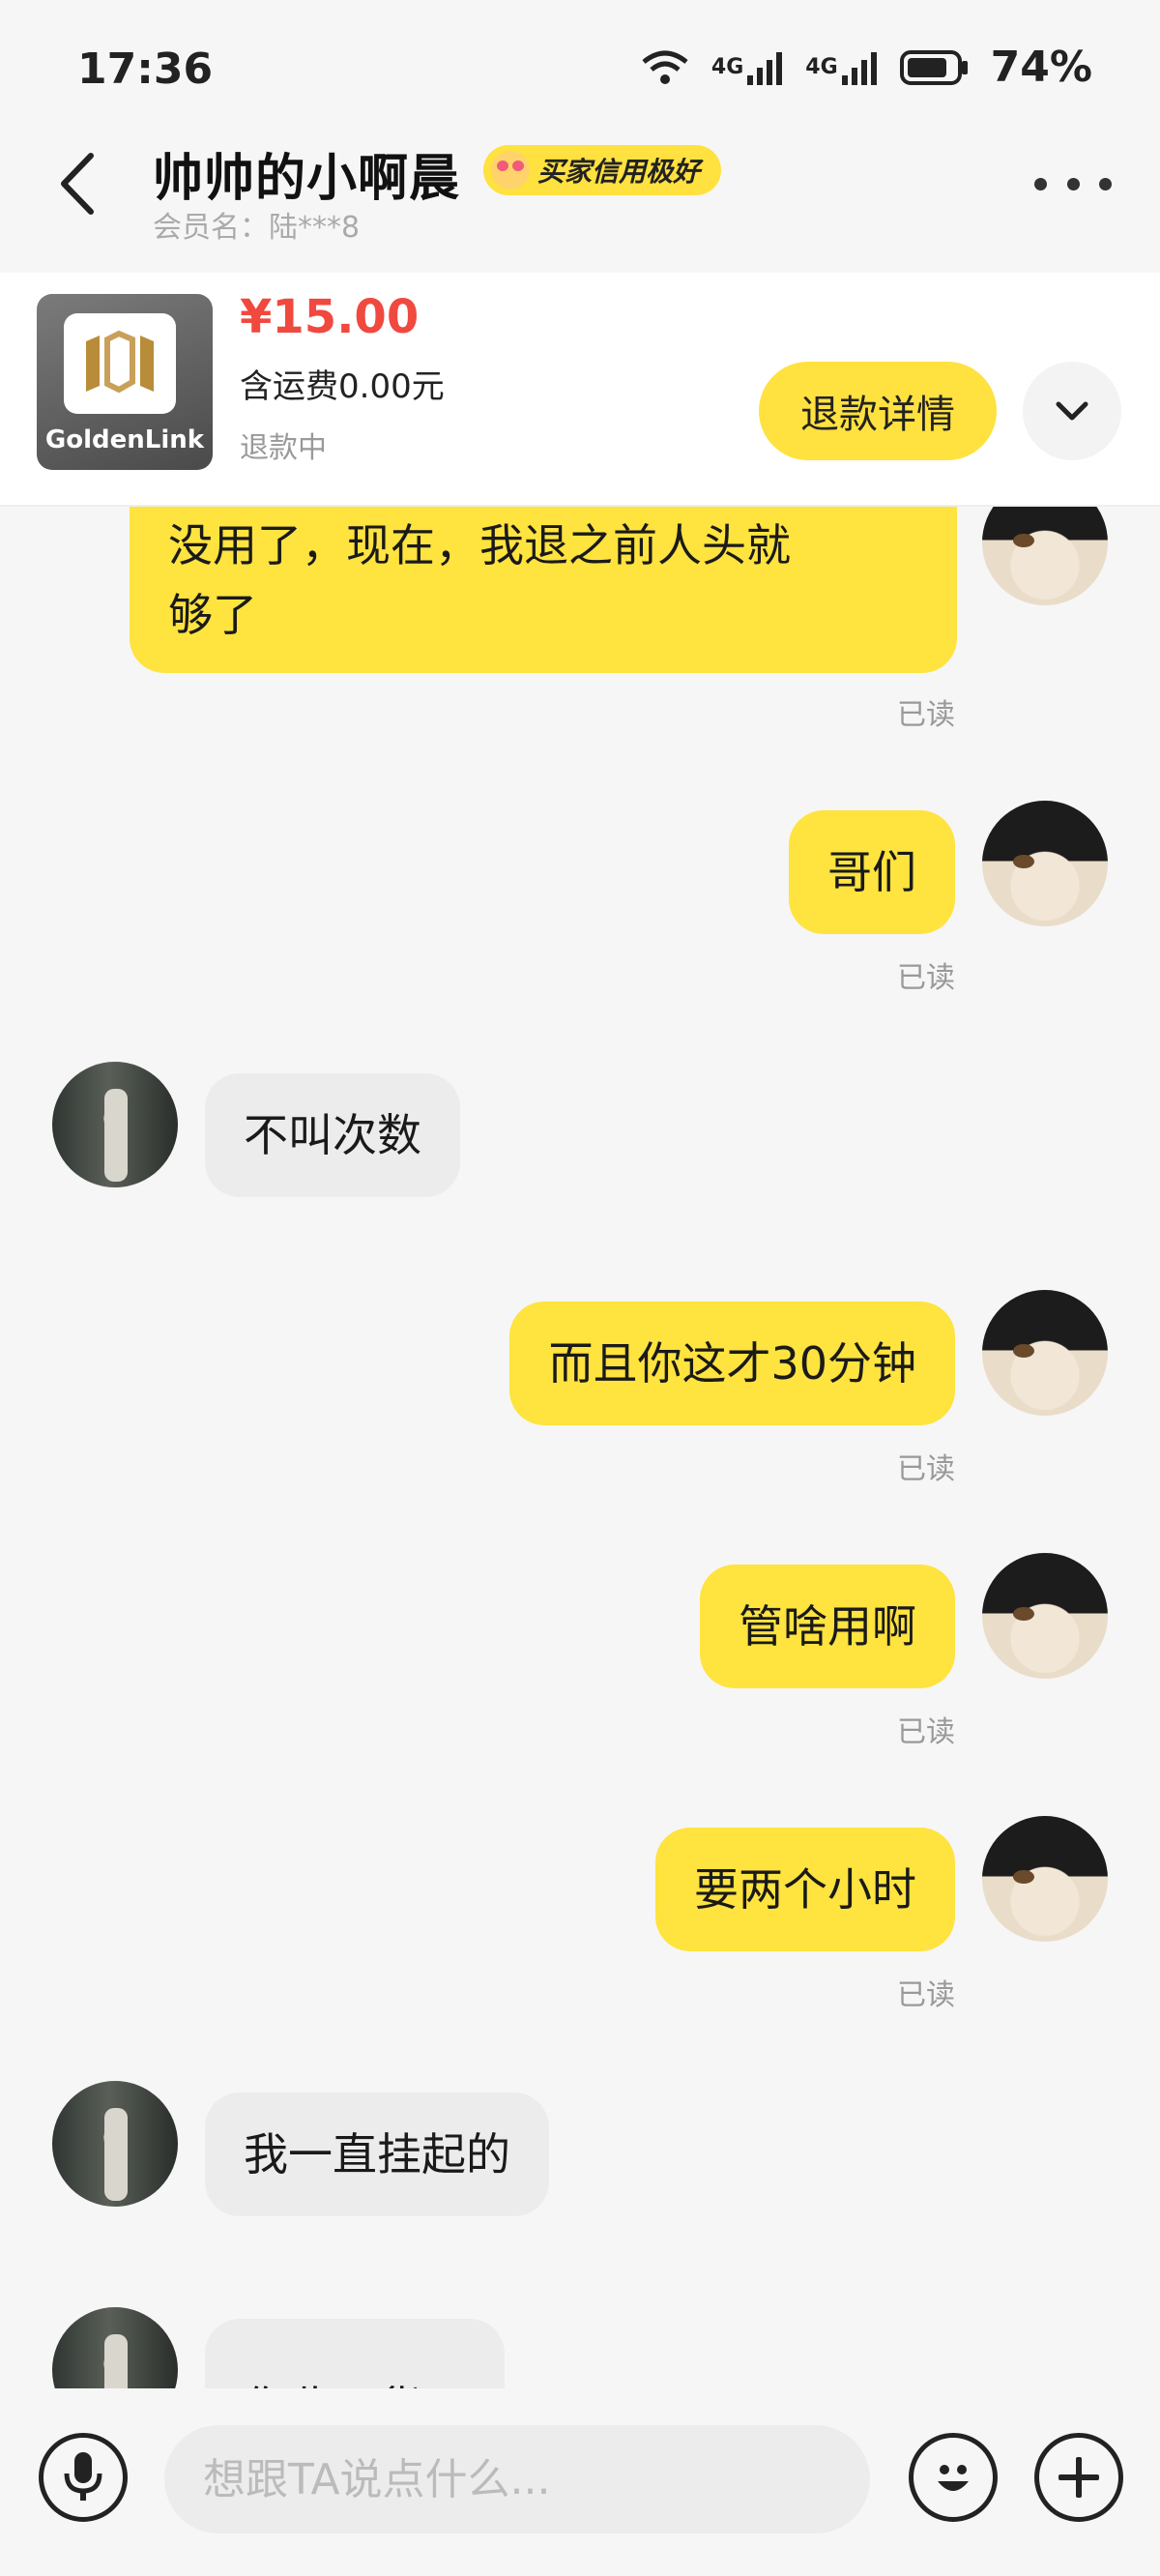  Describe the element at coordinates (580, 390) in the screenshot. I see `product-card: GoldenLink ¥15.00 含运费0.00元 退款中 退款详情` at that location.